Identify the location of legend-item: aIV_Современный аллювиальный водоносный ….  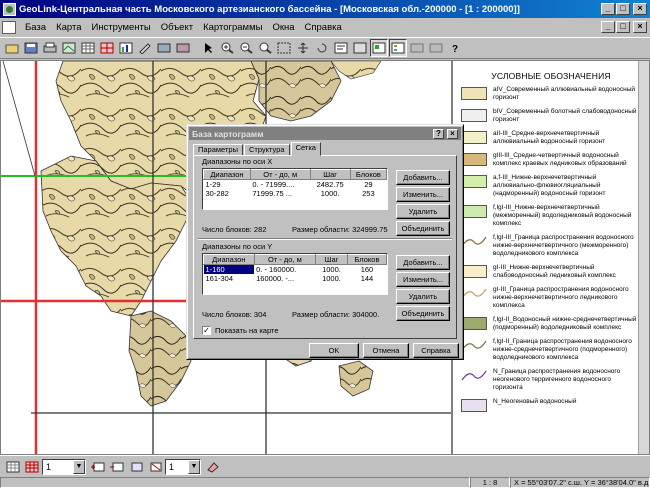
(551, 94).